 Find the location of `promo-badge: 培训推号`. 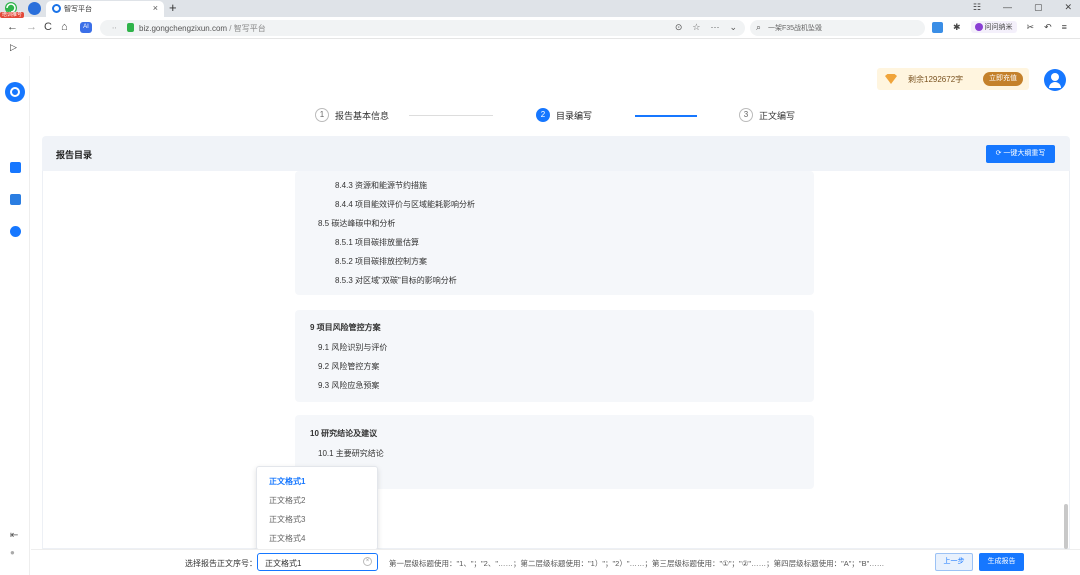

promo-badge: 培训推号 is located at coordinates (12, 15).